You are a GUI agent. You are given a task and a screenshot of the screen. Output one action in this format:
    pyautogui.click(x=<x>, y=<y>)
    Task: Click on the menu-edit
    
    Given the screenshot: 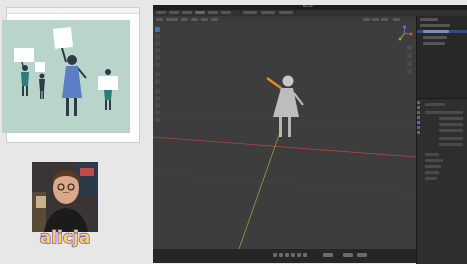 What is the action you would take?
    pyautogui.click(x=187, y=12)
    